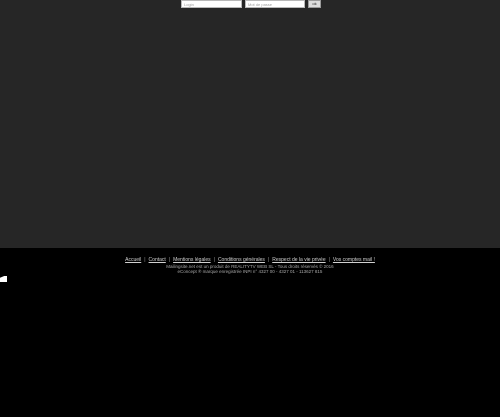 This screenshot has height=417, width=500. What do you see at coordinates (298, 260) in the screenshot?
I see `footer-link-vie-privee: Respect de la vie privée` at bounding box center [298, 260].